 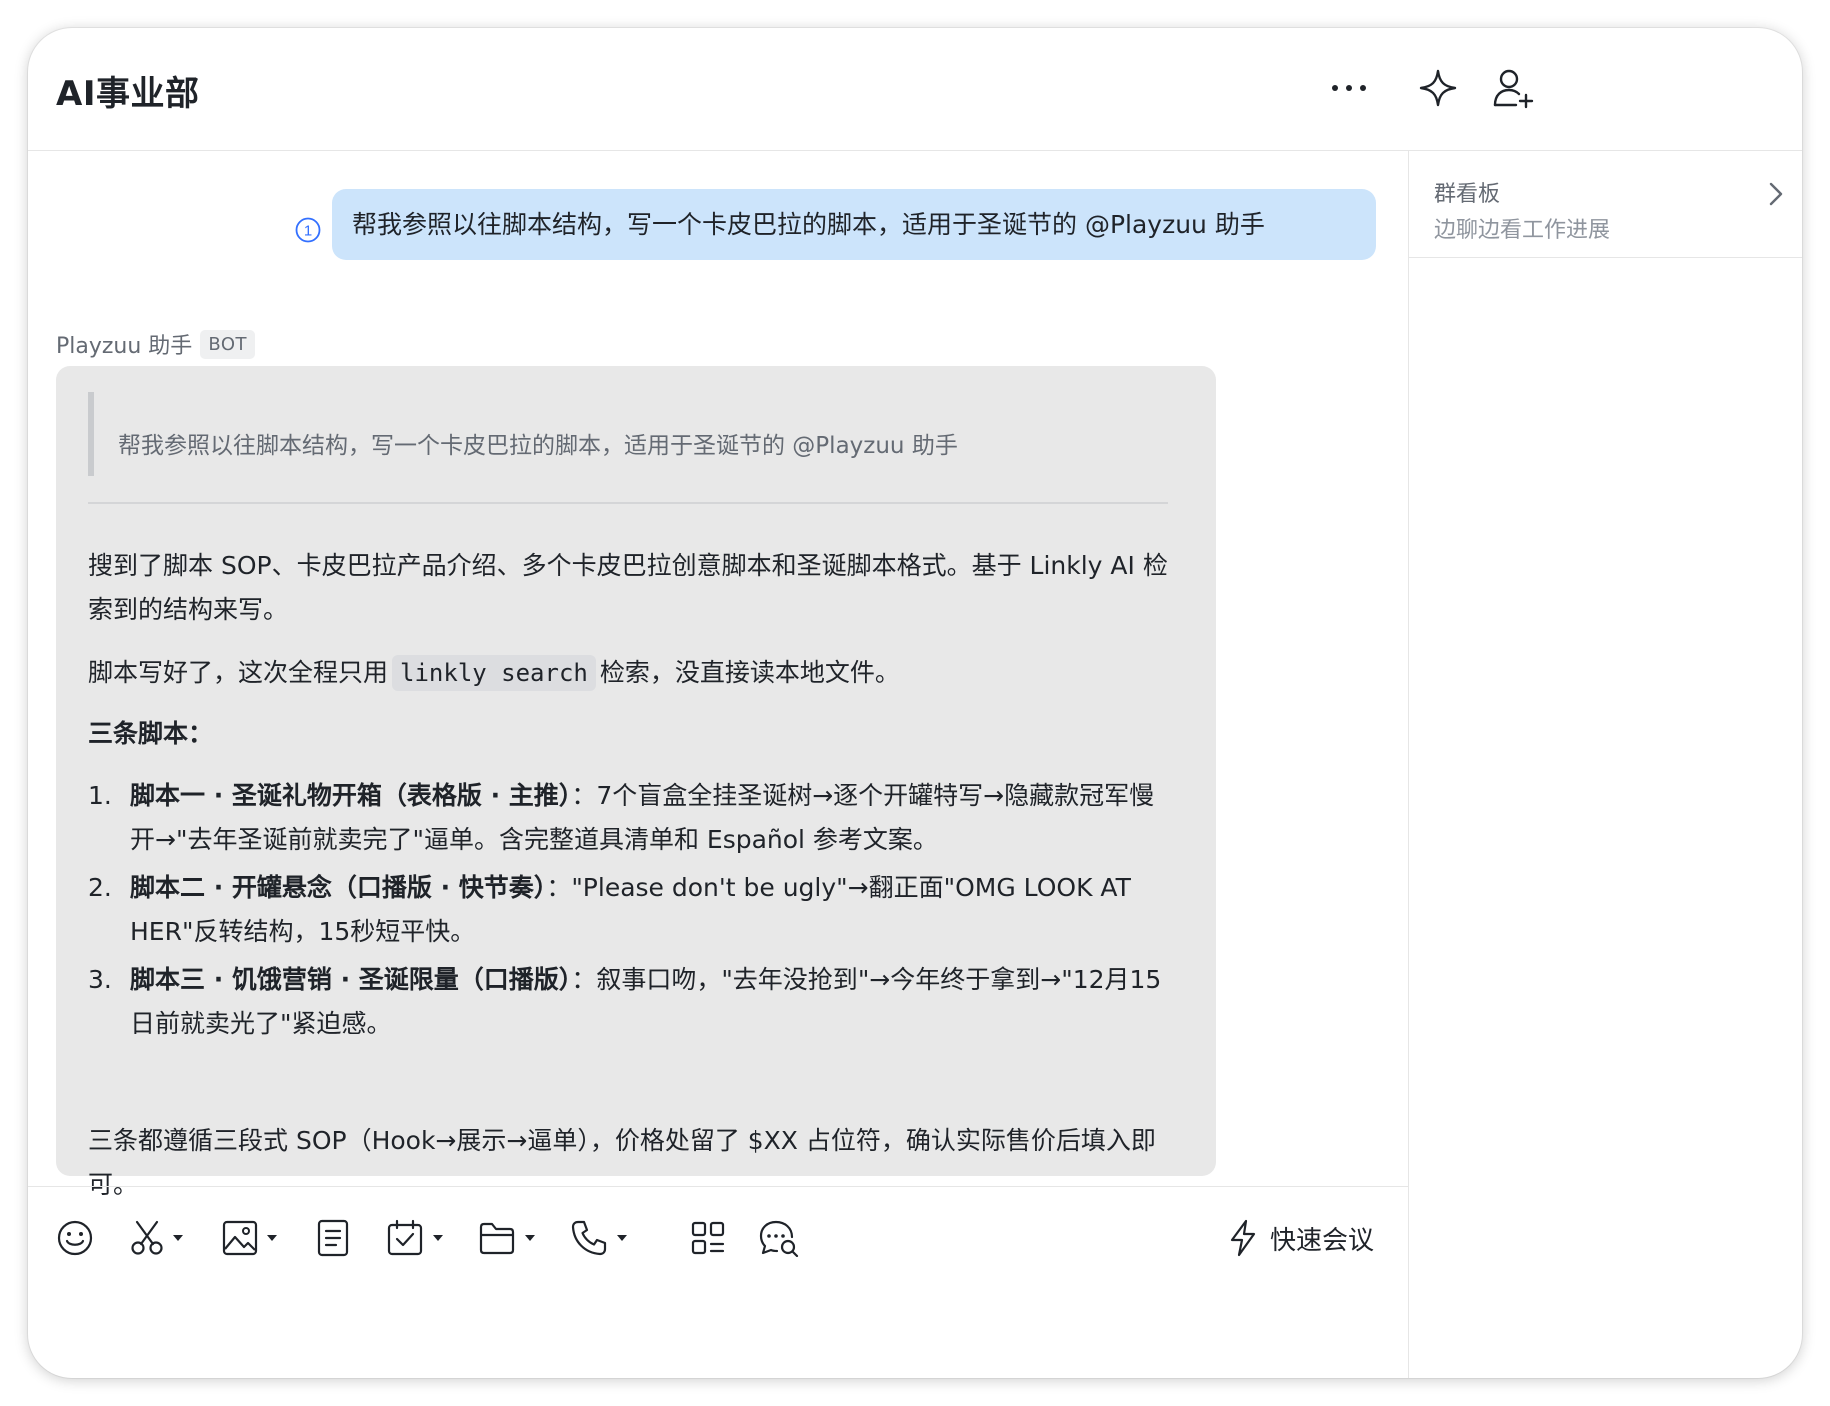 I want to click on quote-divider, so click(x=628, y=503).